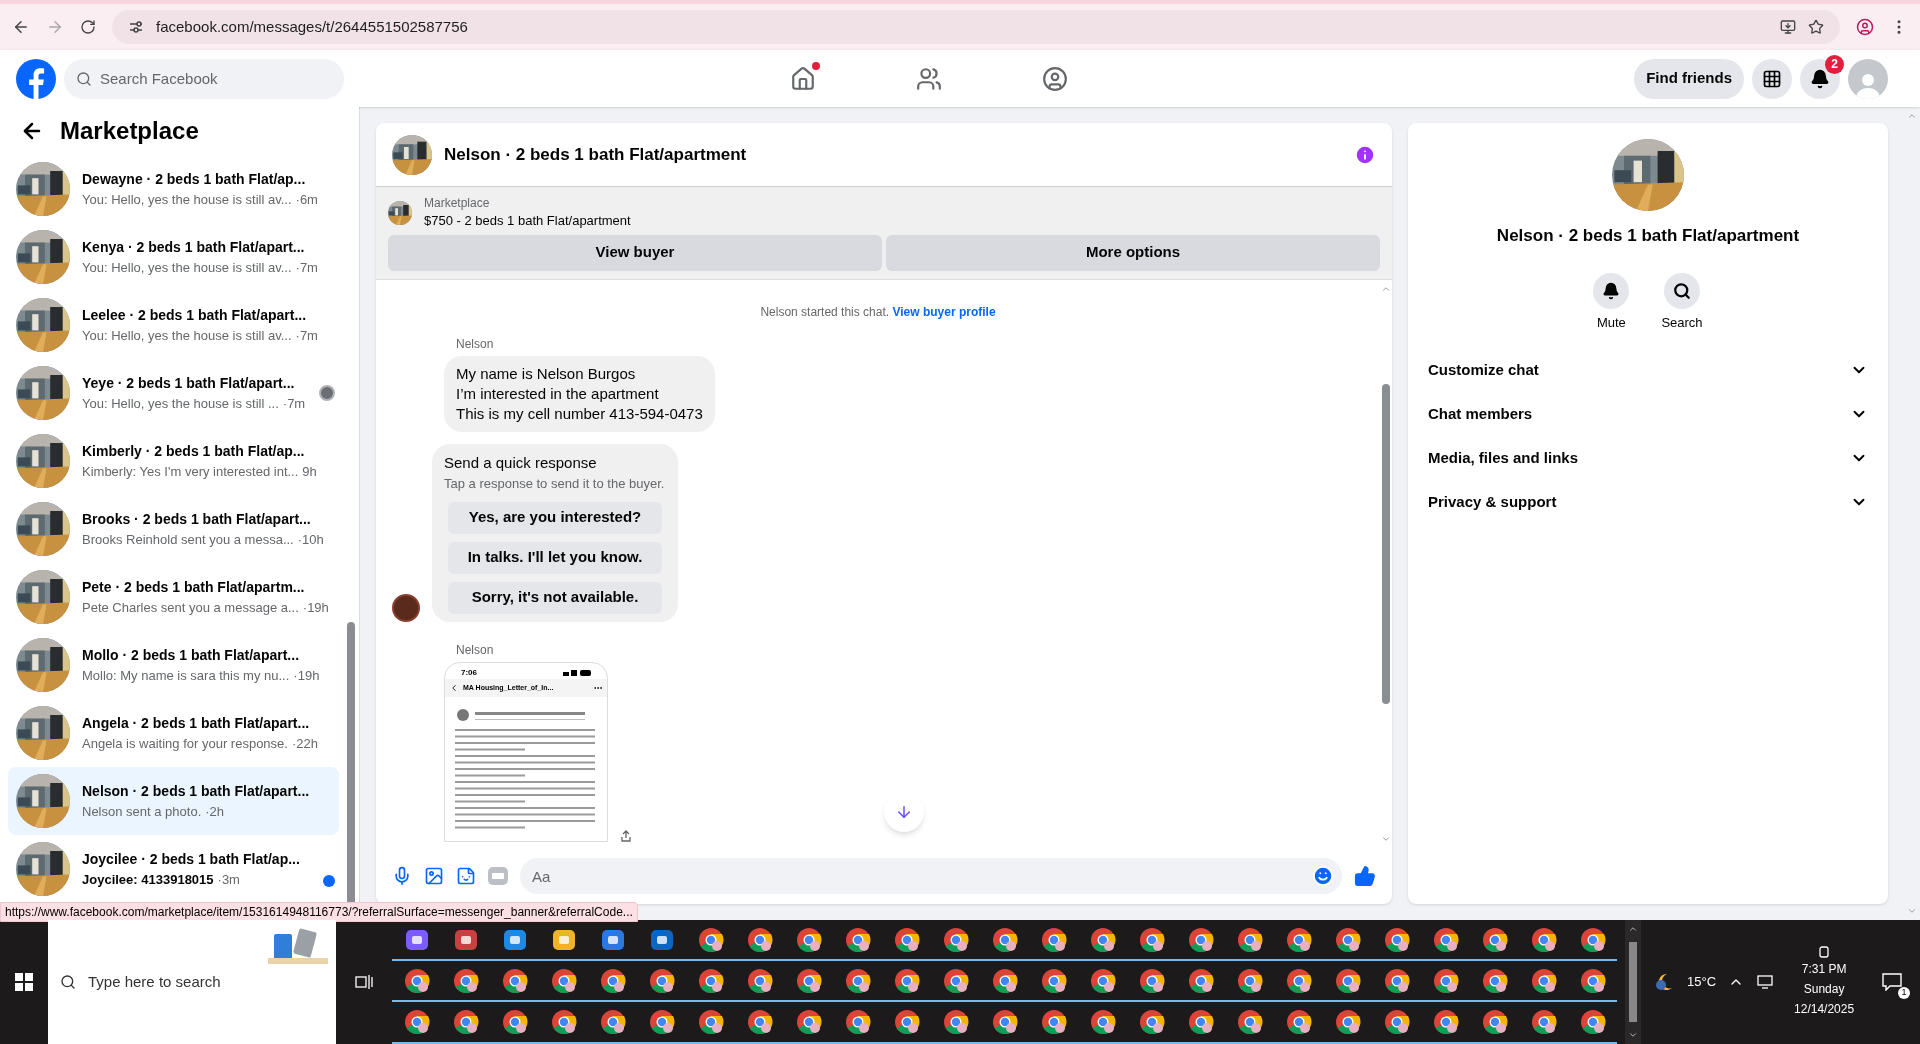 Image resolution: width=1920 pixels, height=1044 pixels. I want to click on listing-action-button: More options, so click(1133, 252).